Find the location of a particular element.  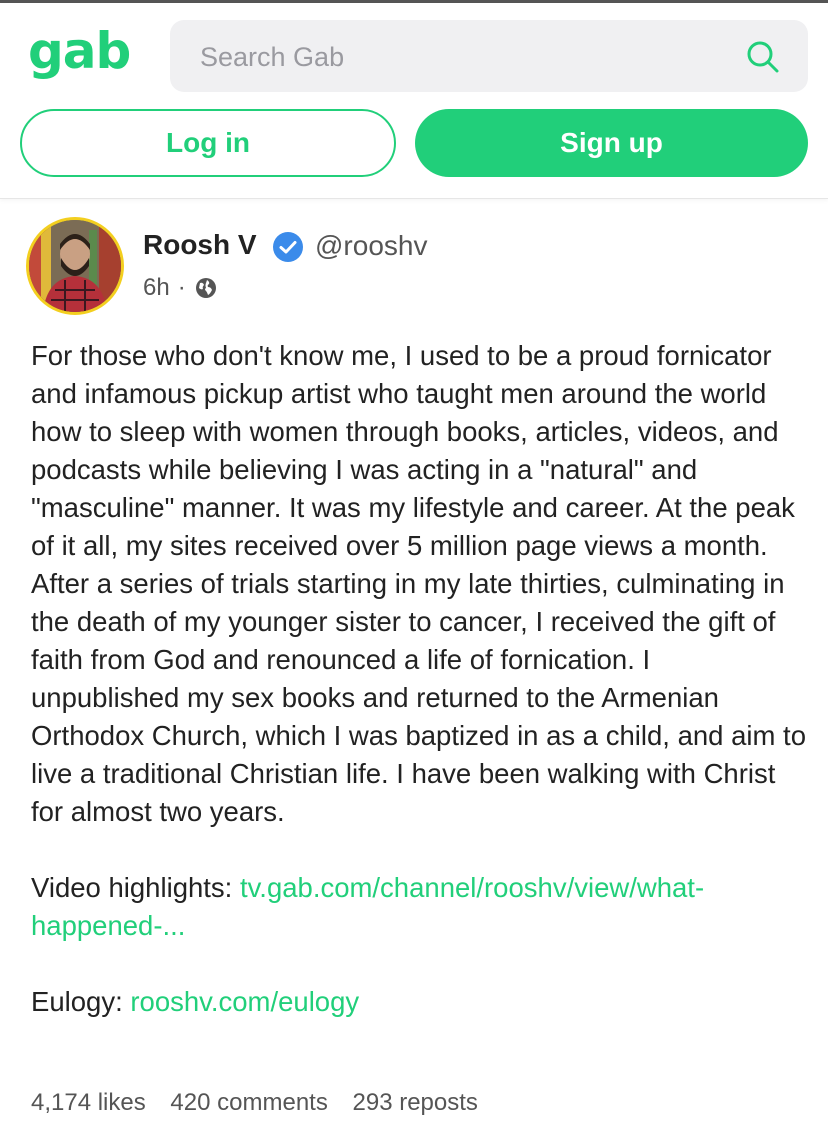

author-name: Roosh V is located at coordinates (200, 245).